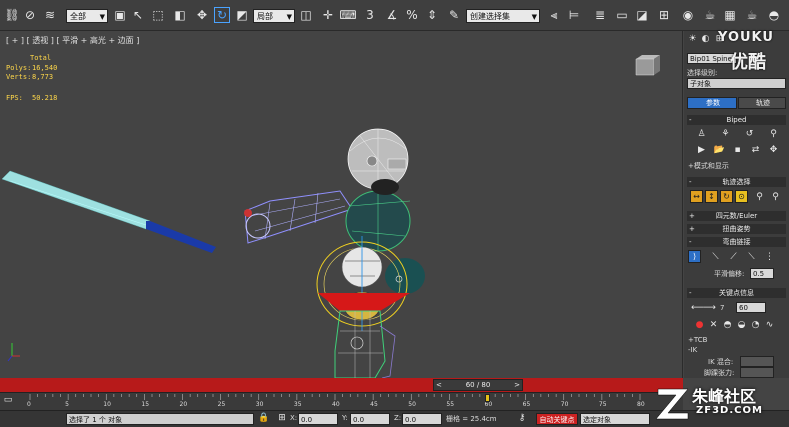 This screenshot has height=427, width=789. I want to click on character-head, so click(378, 161).